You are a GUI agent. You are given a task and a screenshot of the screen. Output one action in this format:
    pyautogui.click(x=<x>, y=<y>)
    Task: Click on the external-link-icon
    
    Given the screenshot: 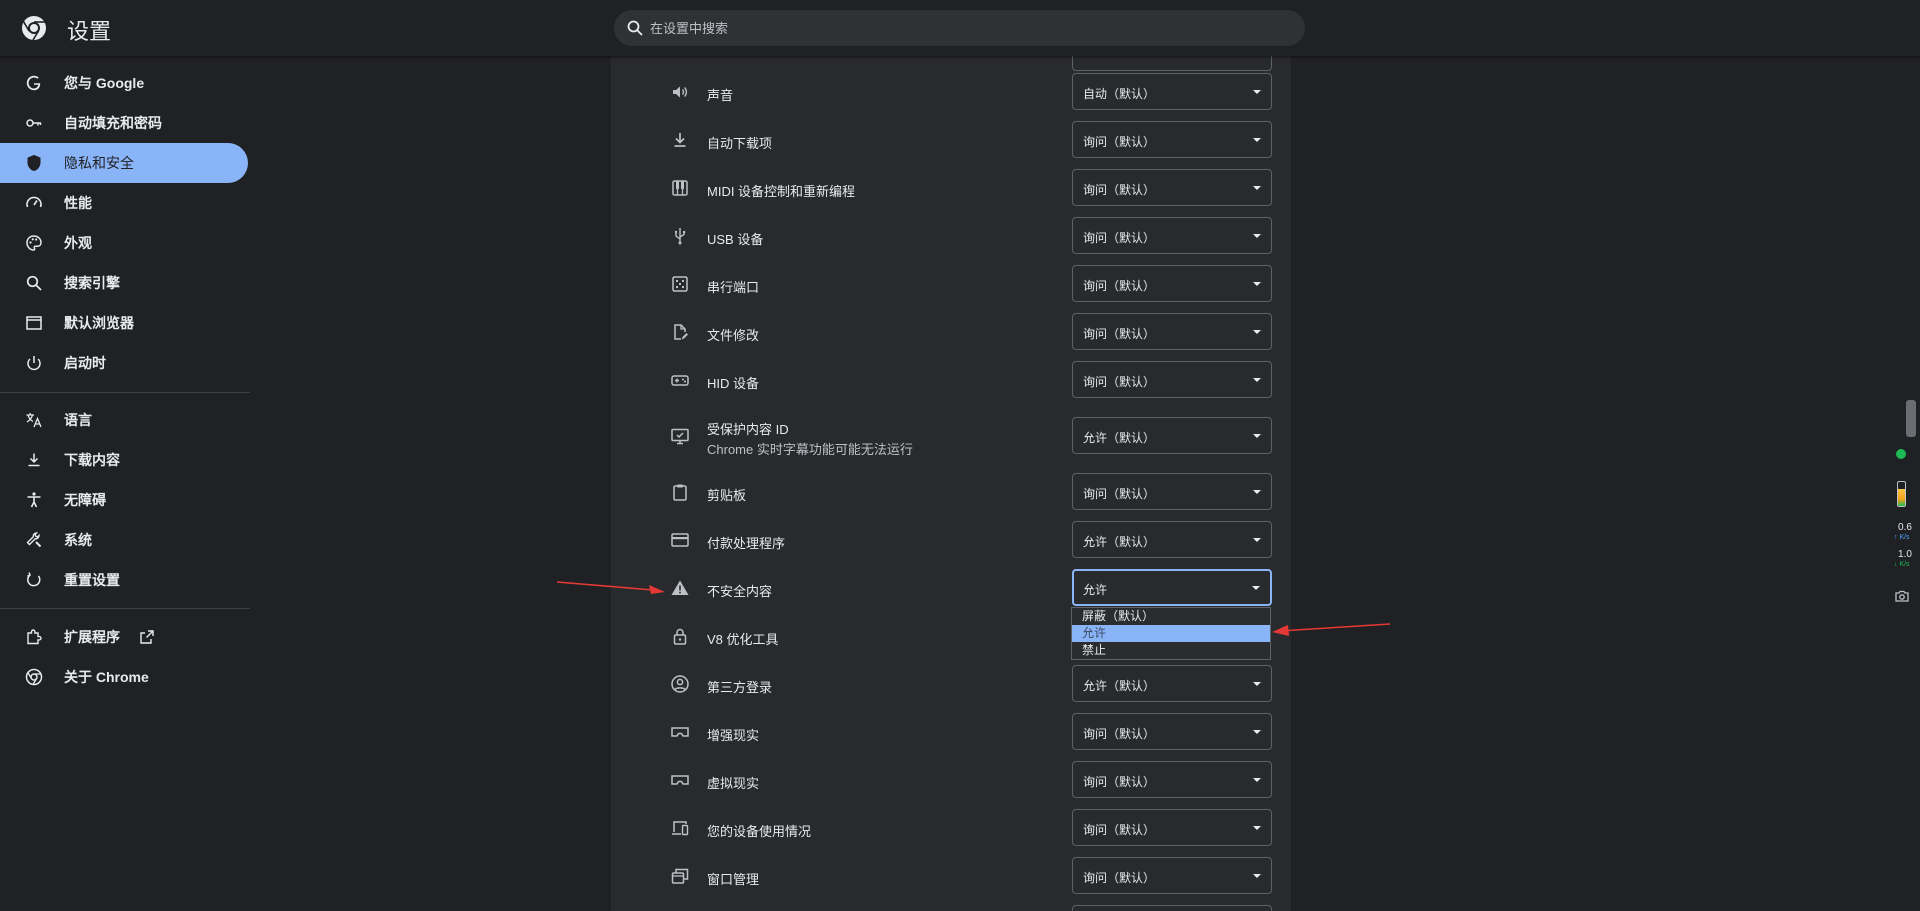 What is the action you would take?
    pyautogui.click(x=147, y=637)
    